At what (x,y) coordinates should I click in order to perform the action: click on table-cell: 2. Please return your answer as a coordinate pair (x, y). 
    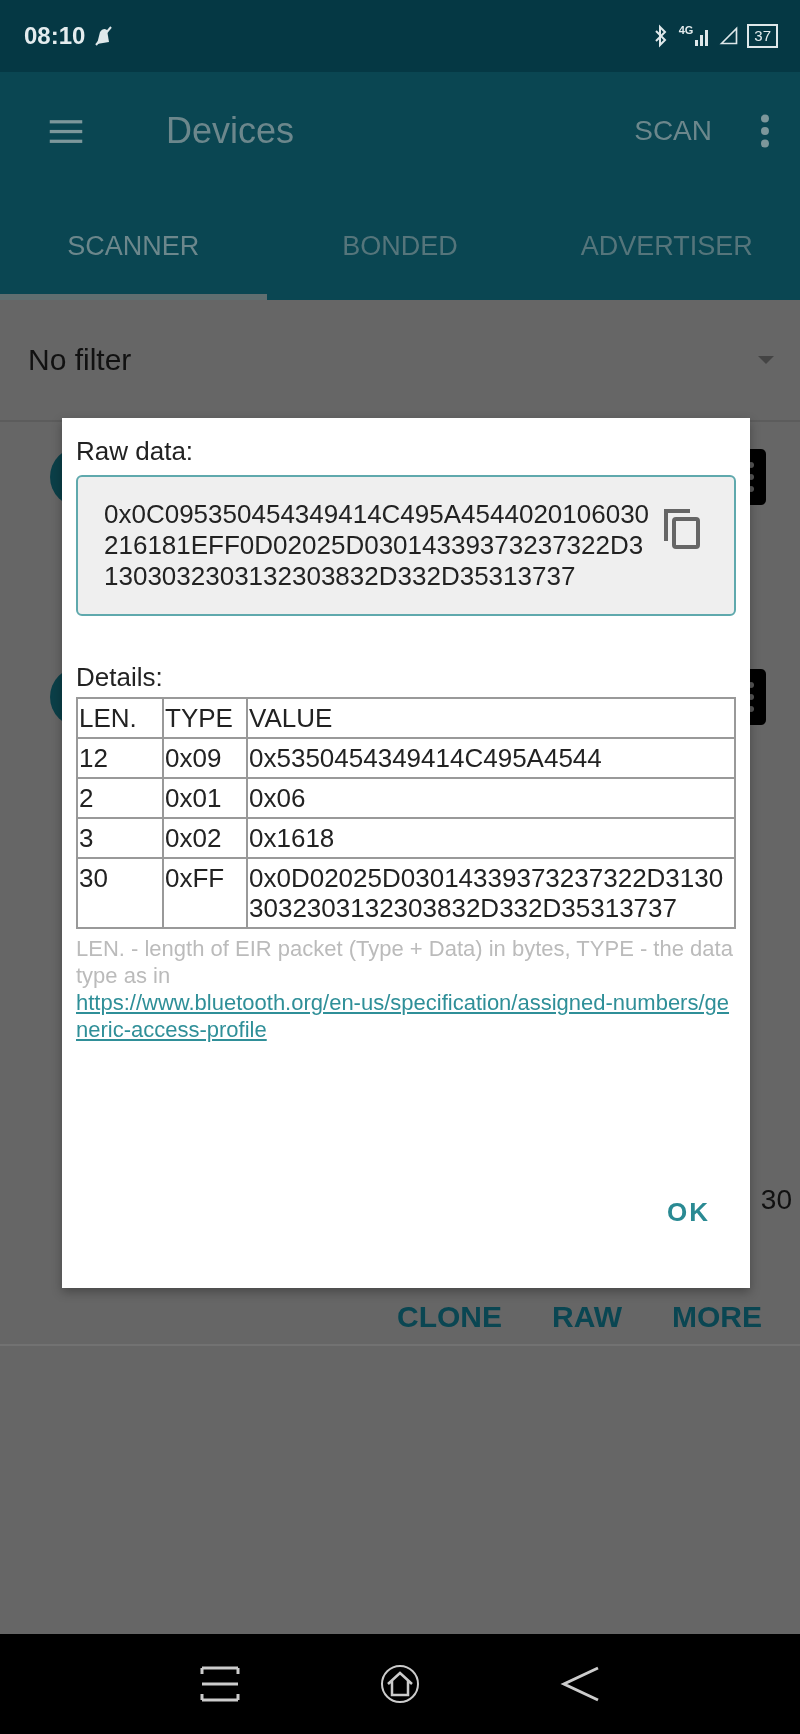
    Looking at the image, I should click on (120, 798).